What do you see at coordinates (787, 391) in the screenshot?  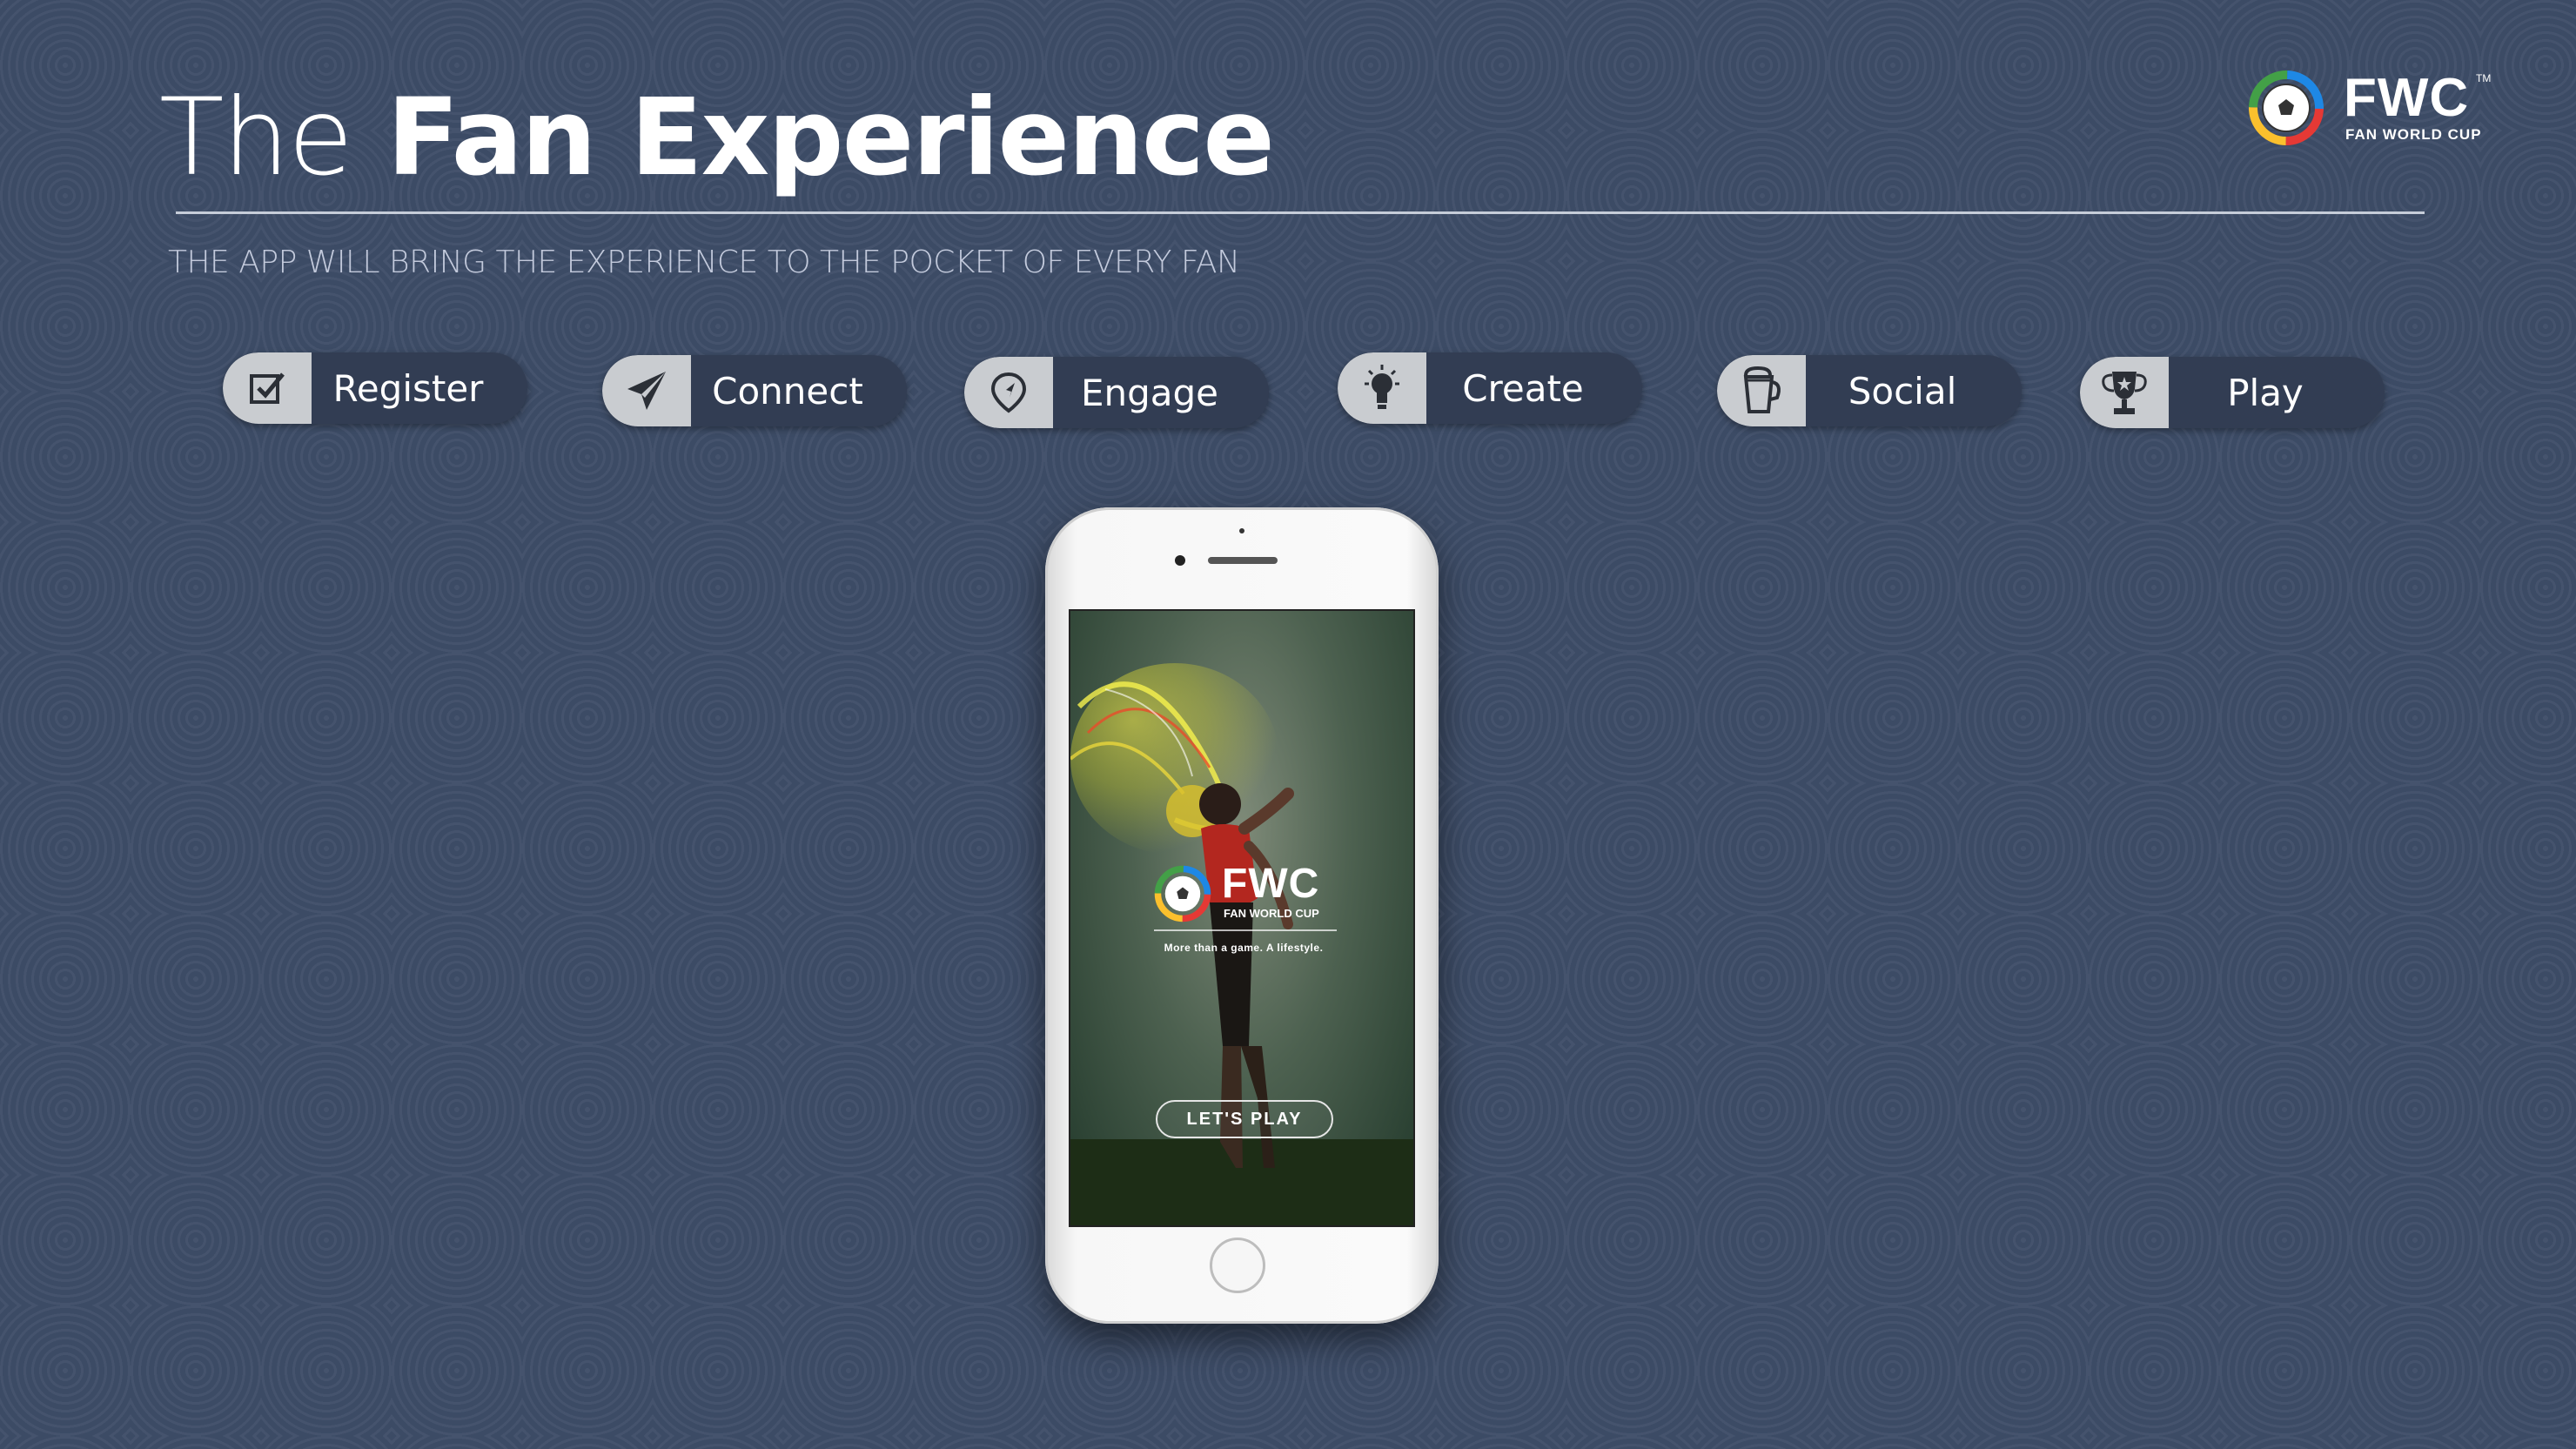 I see `feature-label: Connect` at bounding box center [787, 391].